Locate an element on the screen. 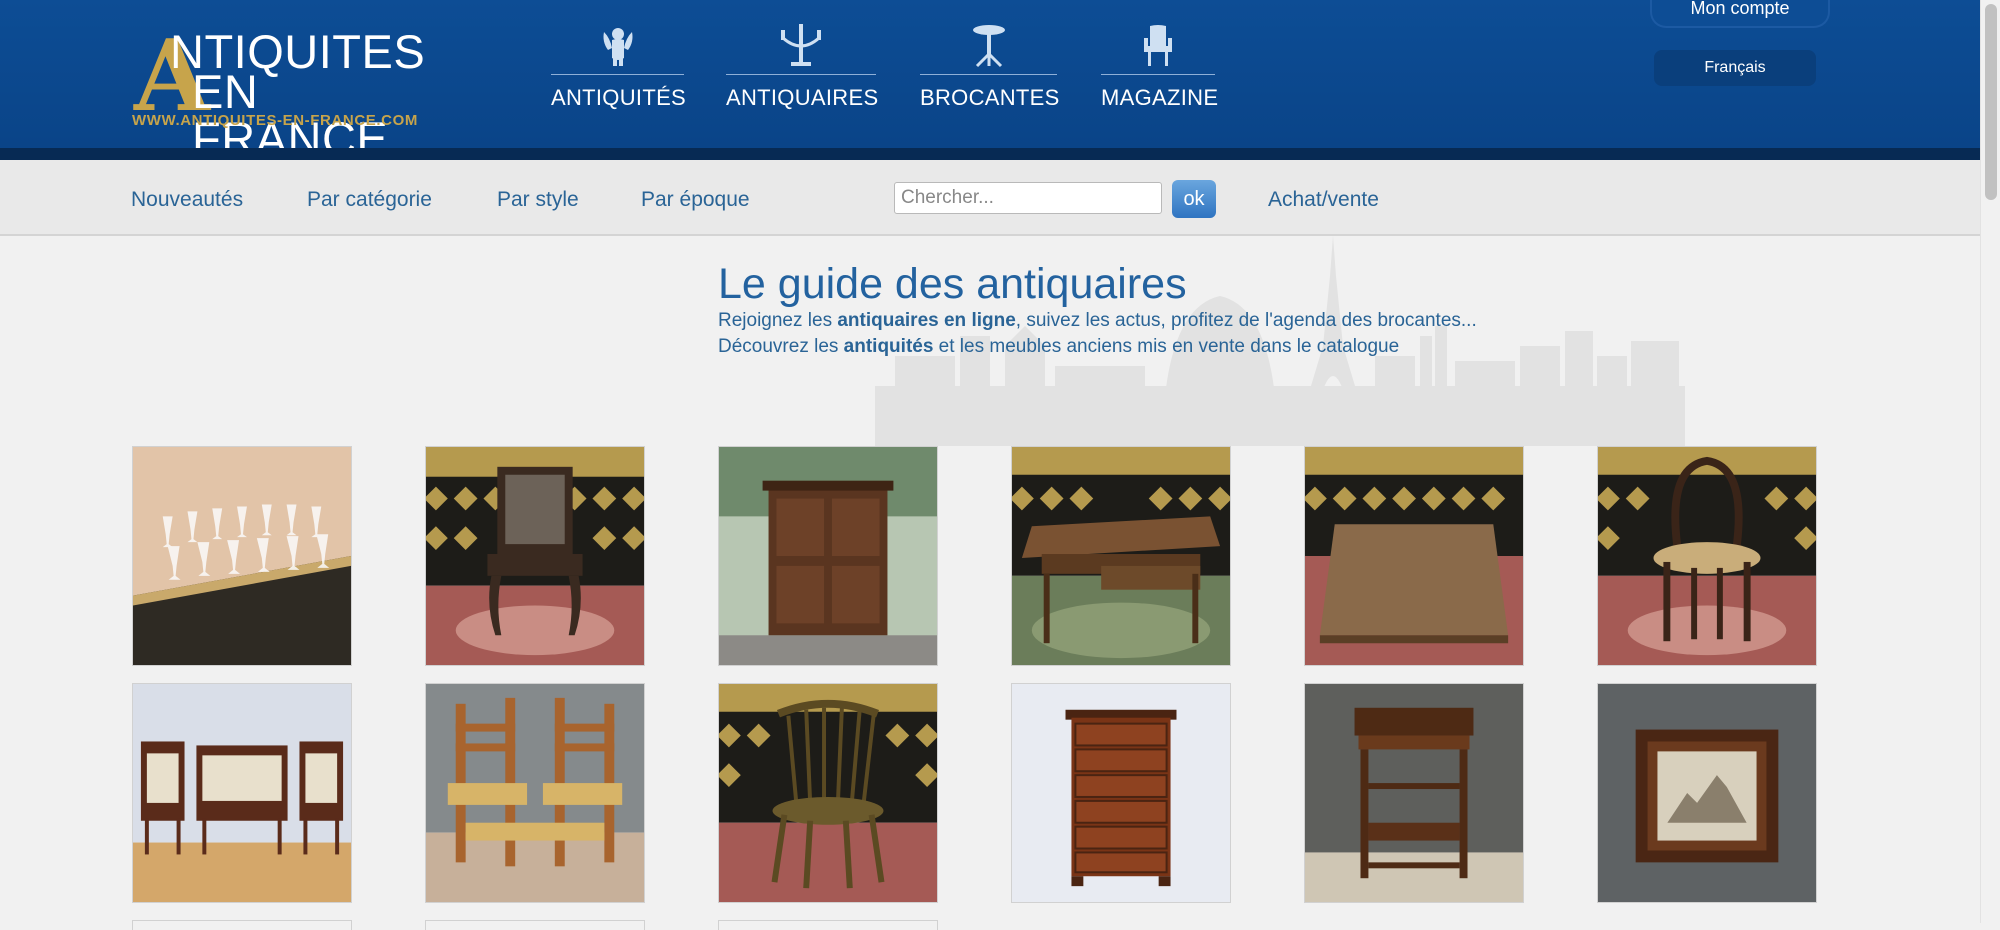  nav-label: BROCANTES is located at coordinates (990, 97).